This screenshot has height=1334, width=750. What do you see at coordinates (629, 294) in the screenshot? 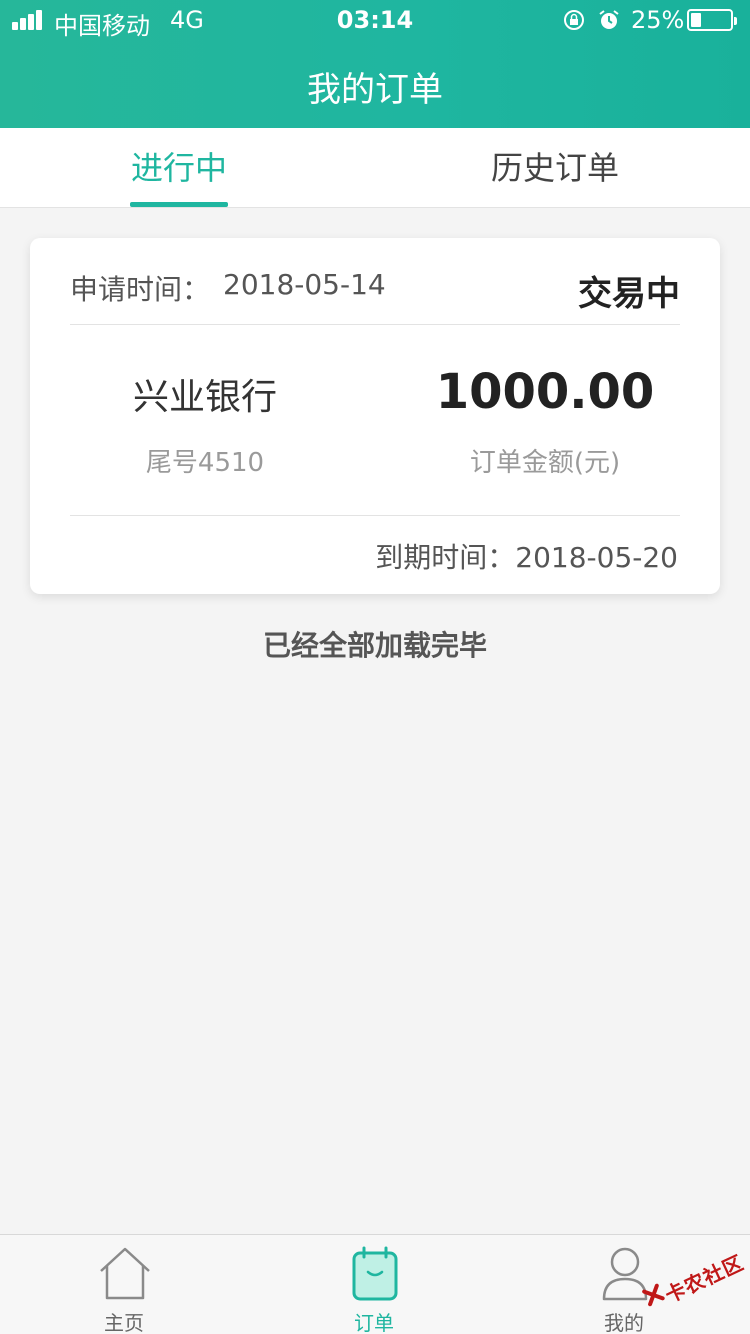
I see `order-status: 交易中` at bounding box center [629, 294].